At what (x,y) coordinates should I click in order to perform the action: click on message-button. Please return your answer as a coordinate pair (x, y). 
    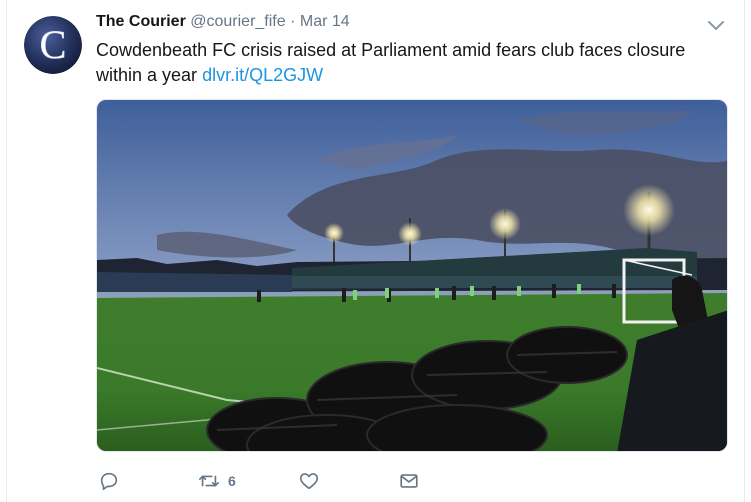
    Looking at the image, I should click on (409, 481).